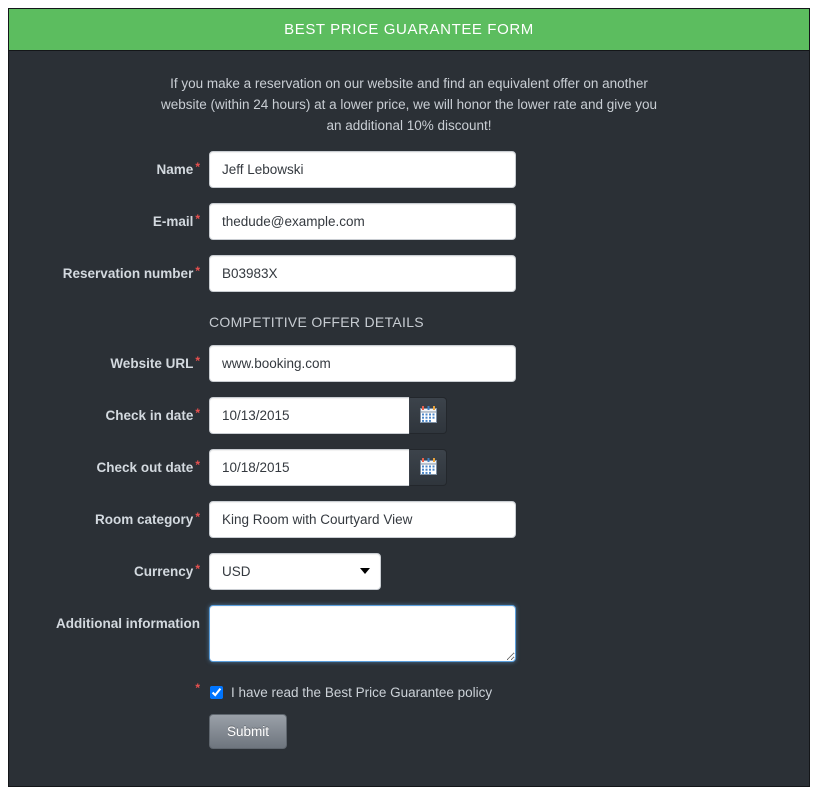  What do you see at coordinates (197, 517) in the screenshot?
I see `room-category-required-asterisk: *` at bounding box center [197, 517].